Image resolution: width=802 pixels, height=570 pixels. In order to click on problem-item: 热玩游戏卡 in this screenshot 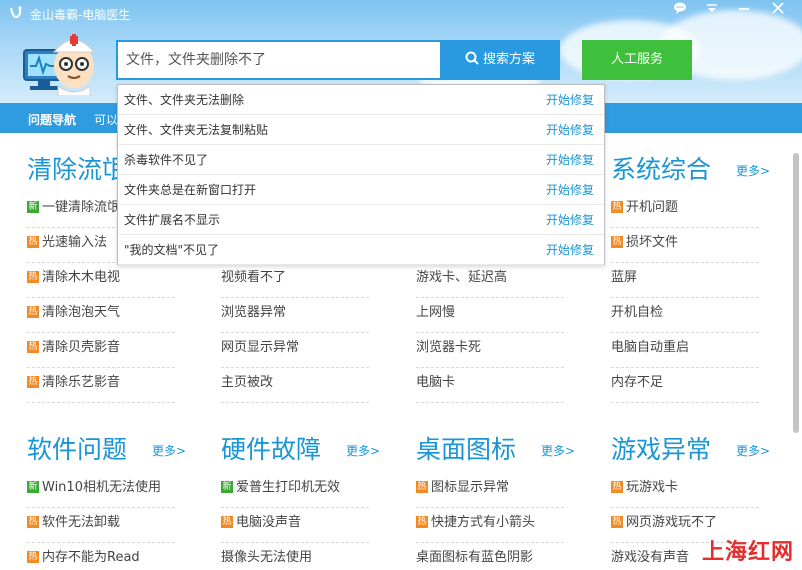, I will do `click(685, 490)`.